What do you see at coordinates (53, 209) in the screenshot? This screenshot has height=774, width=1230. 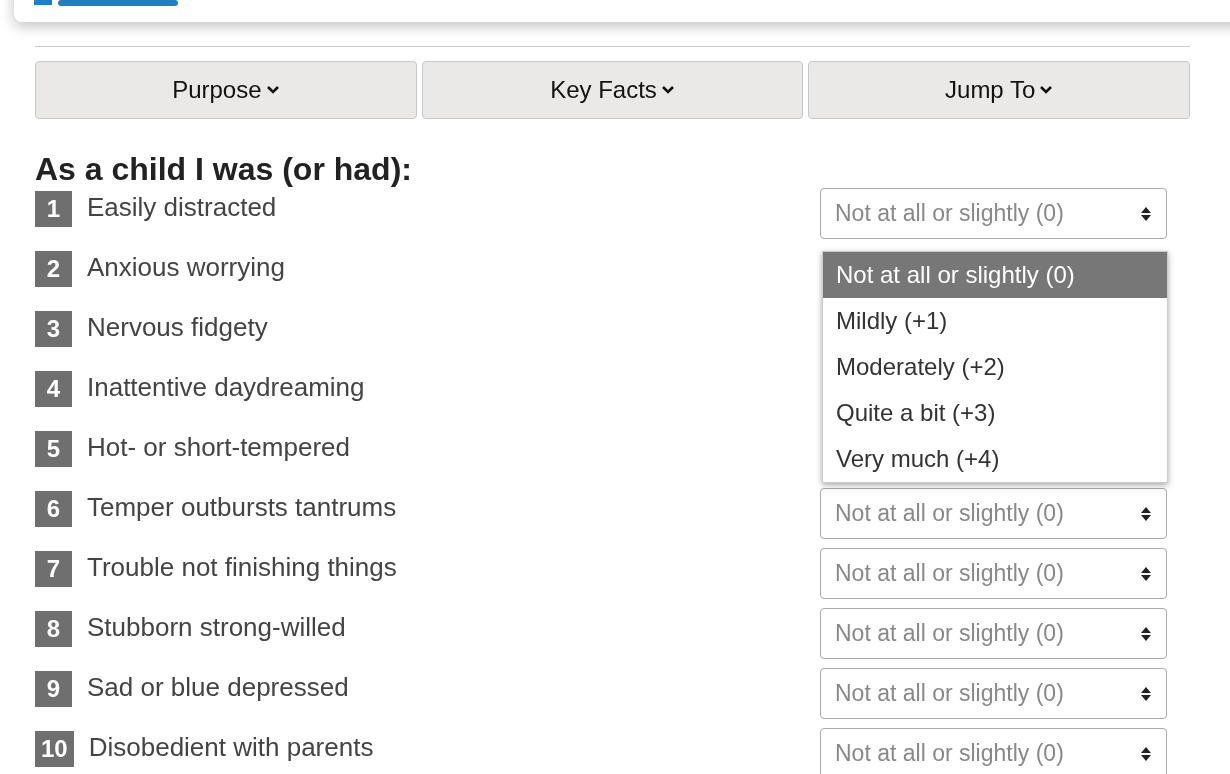 I see `number-badge: 1` at bounding box center [53, 209].